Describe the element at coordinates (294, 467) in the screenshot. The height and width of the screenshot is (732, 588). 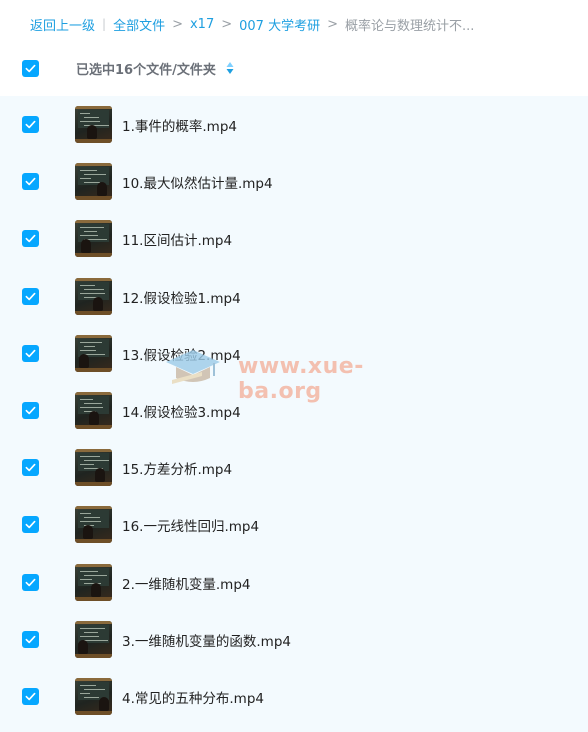
I see `file-row: 15.方差分析.mp4` at that location.